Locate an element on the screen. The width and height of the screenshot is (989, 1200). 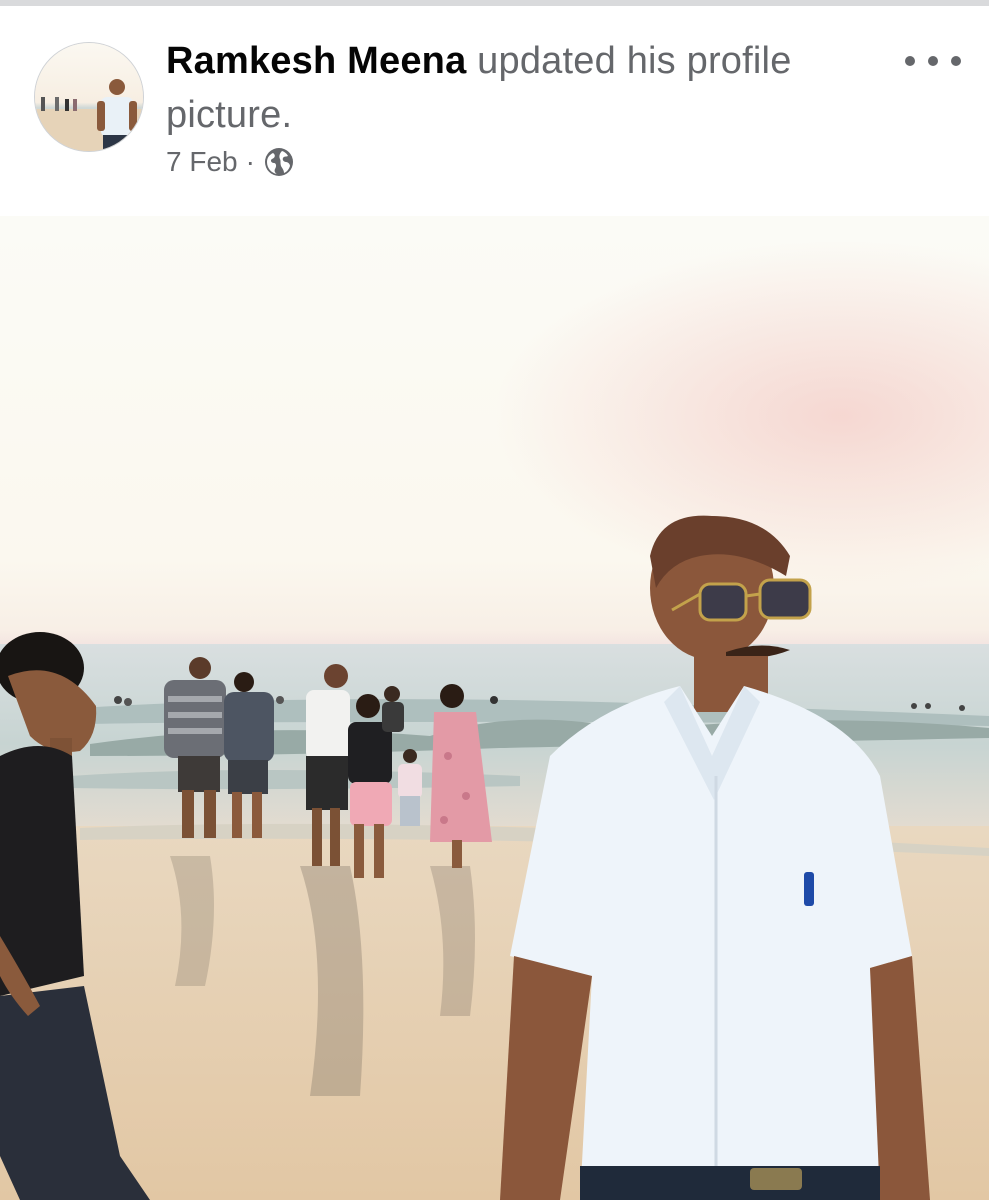
globe-icon is located at coordinates (279, 162).